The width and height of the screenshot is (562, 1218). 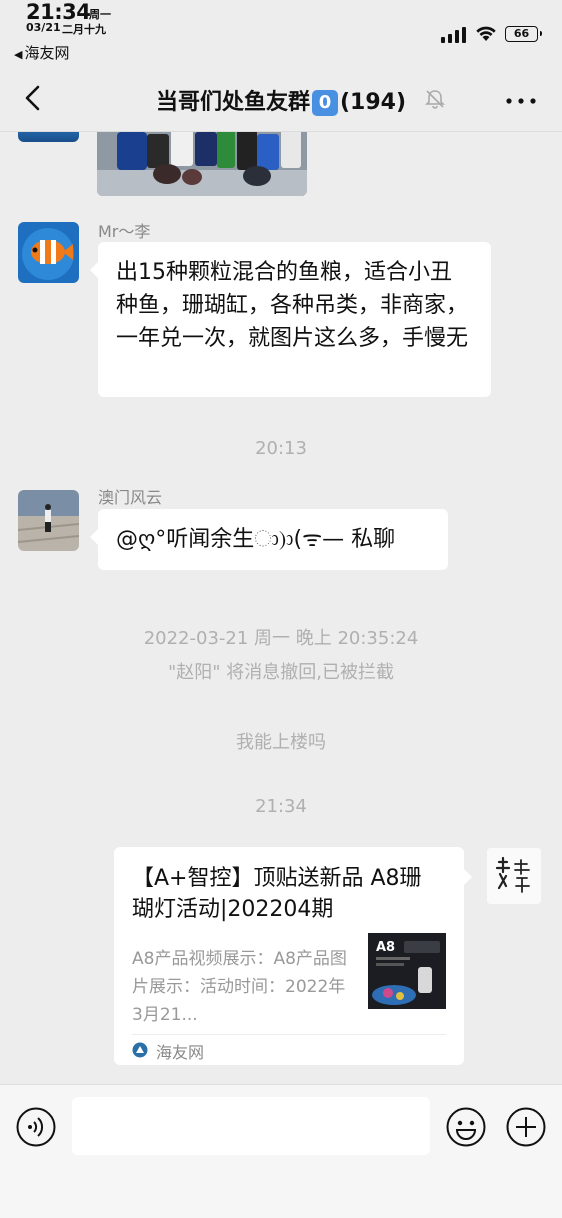 I want to click on recall-timestamp: 2022-03-21 周一 晚上 20:35:24, so click(x=281, y=638).